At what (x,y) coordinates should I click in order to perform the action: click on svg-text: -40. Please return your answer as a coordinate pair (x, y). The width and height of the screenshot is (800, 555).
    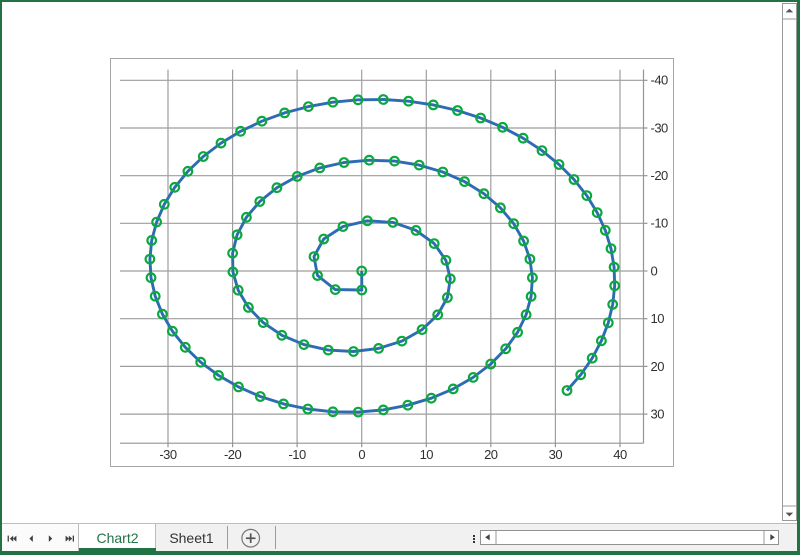
    Looking at the image, I should click on (660, 80).